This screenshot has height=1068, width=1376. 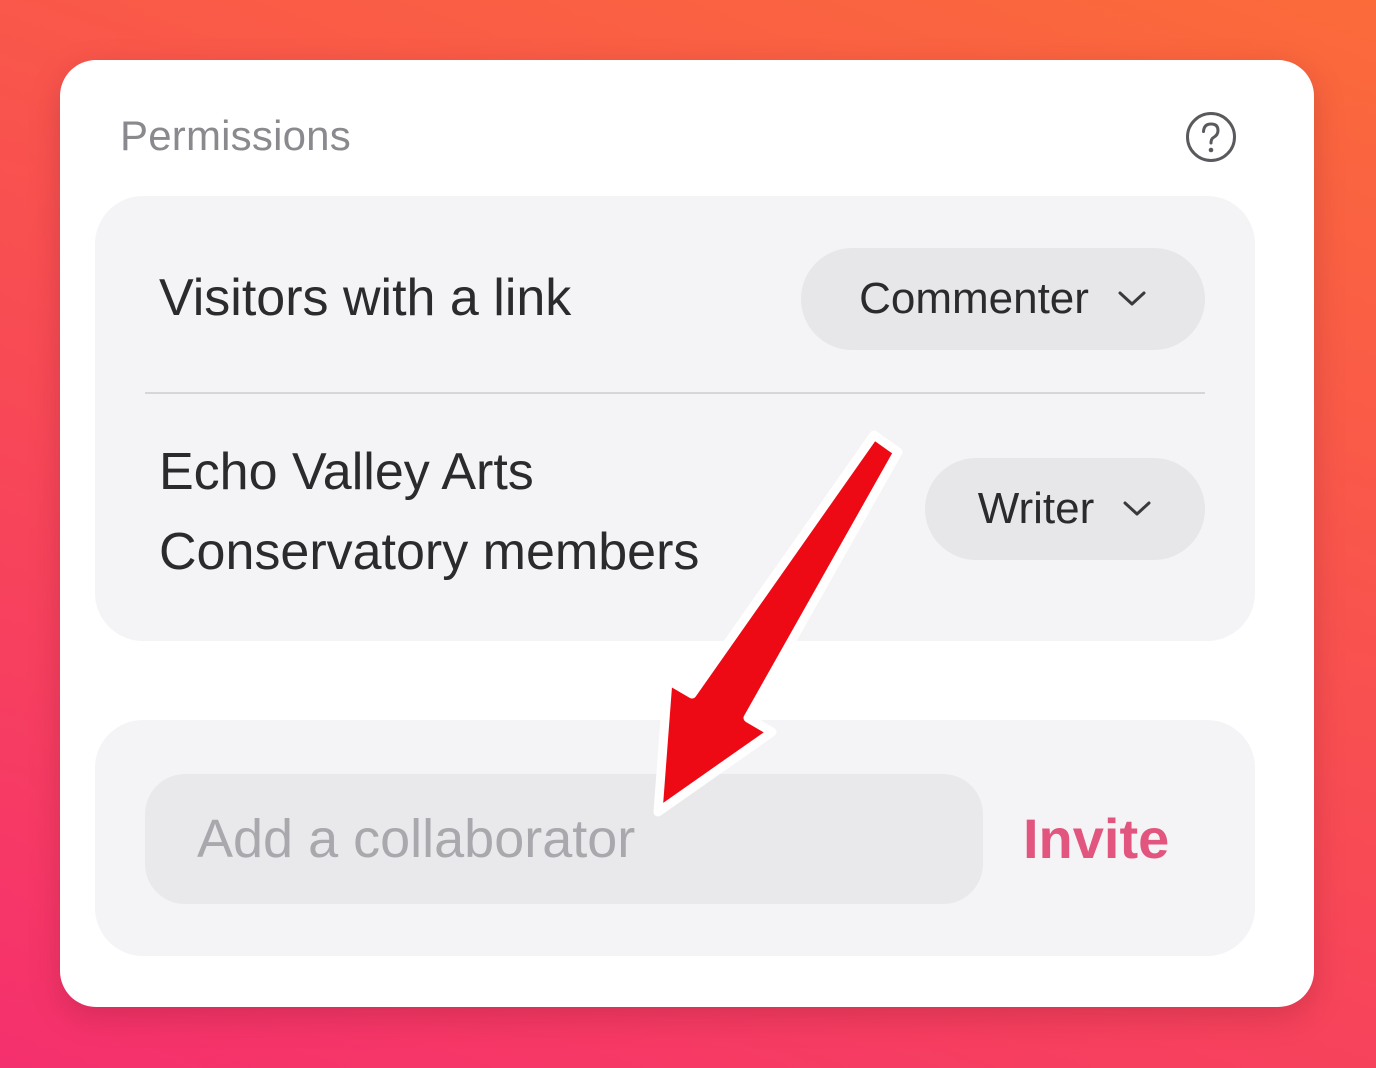 I want to click on role-select-visitors: Commenter, so click(x=1003, y=299).